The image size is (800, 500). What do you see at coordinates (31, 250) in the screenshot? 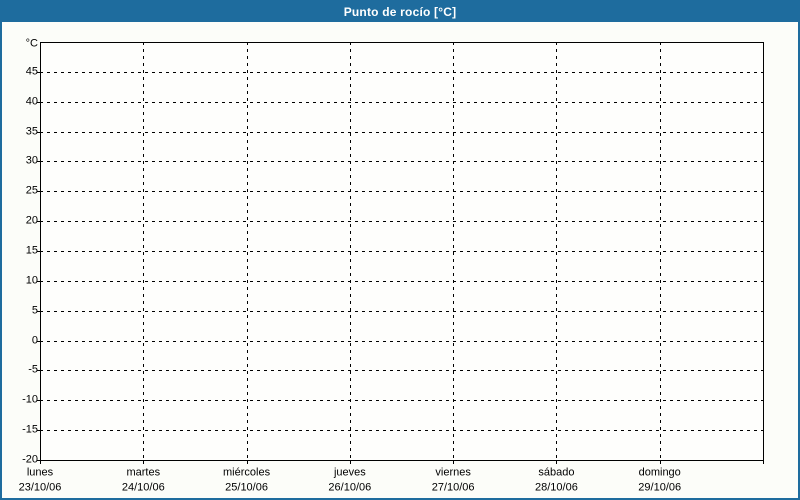
I see `y-tick-label: 15` at bounding box center [31, 250].